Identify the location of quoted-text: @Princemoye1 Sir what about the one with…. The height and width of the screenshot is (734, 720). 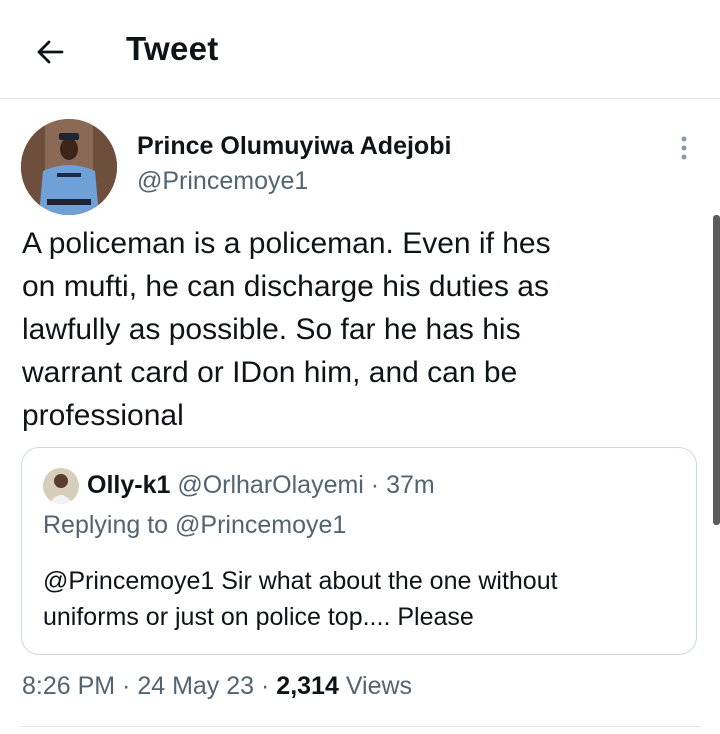
(300, 599).